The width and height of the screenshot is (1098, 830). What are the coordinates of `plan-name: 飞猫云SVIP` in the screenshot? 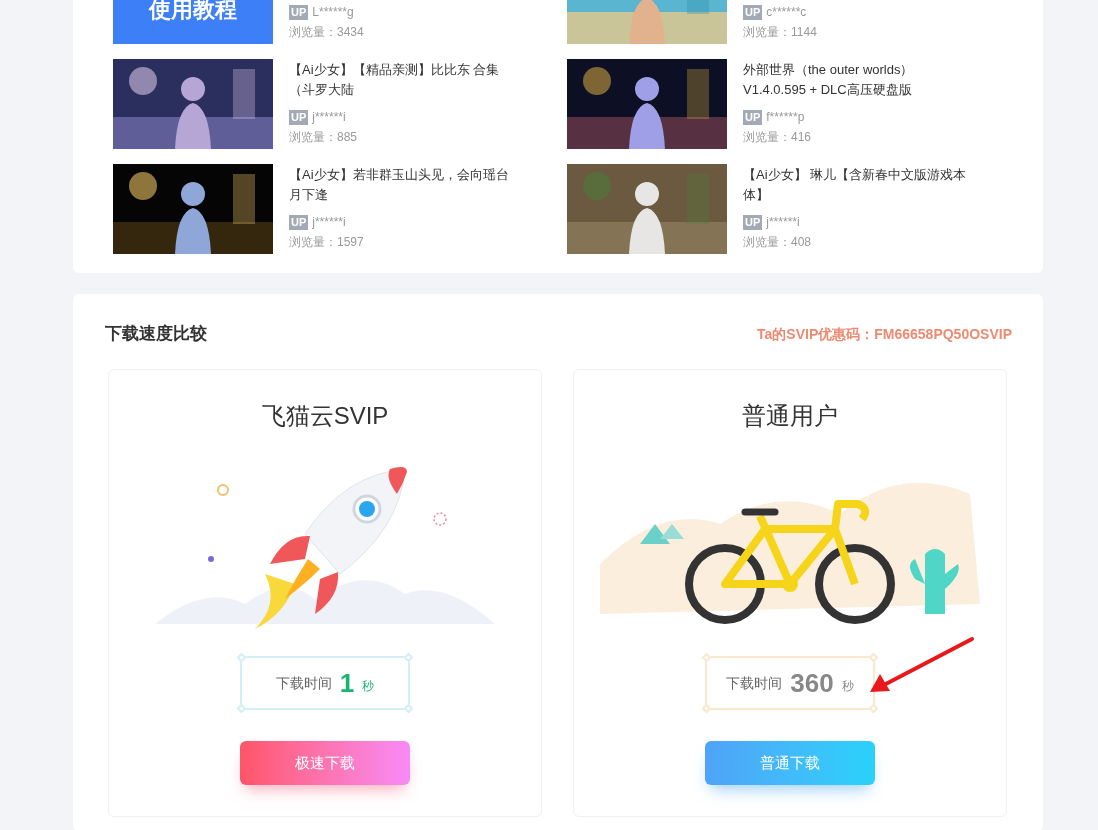 It's located at (325, 416).